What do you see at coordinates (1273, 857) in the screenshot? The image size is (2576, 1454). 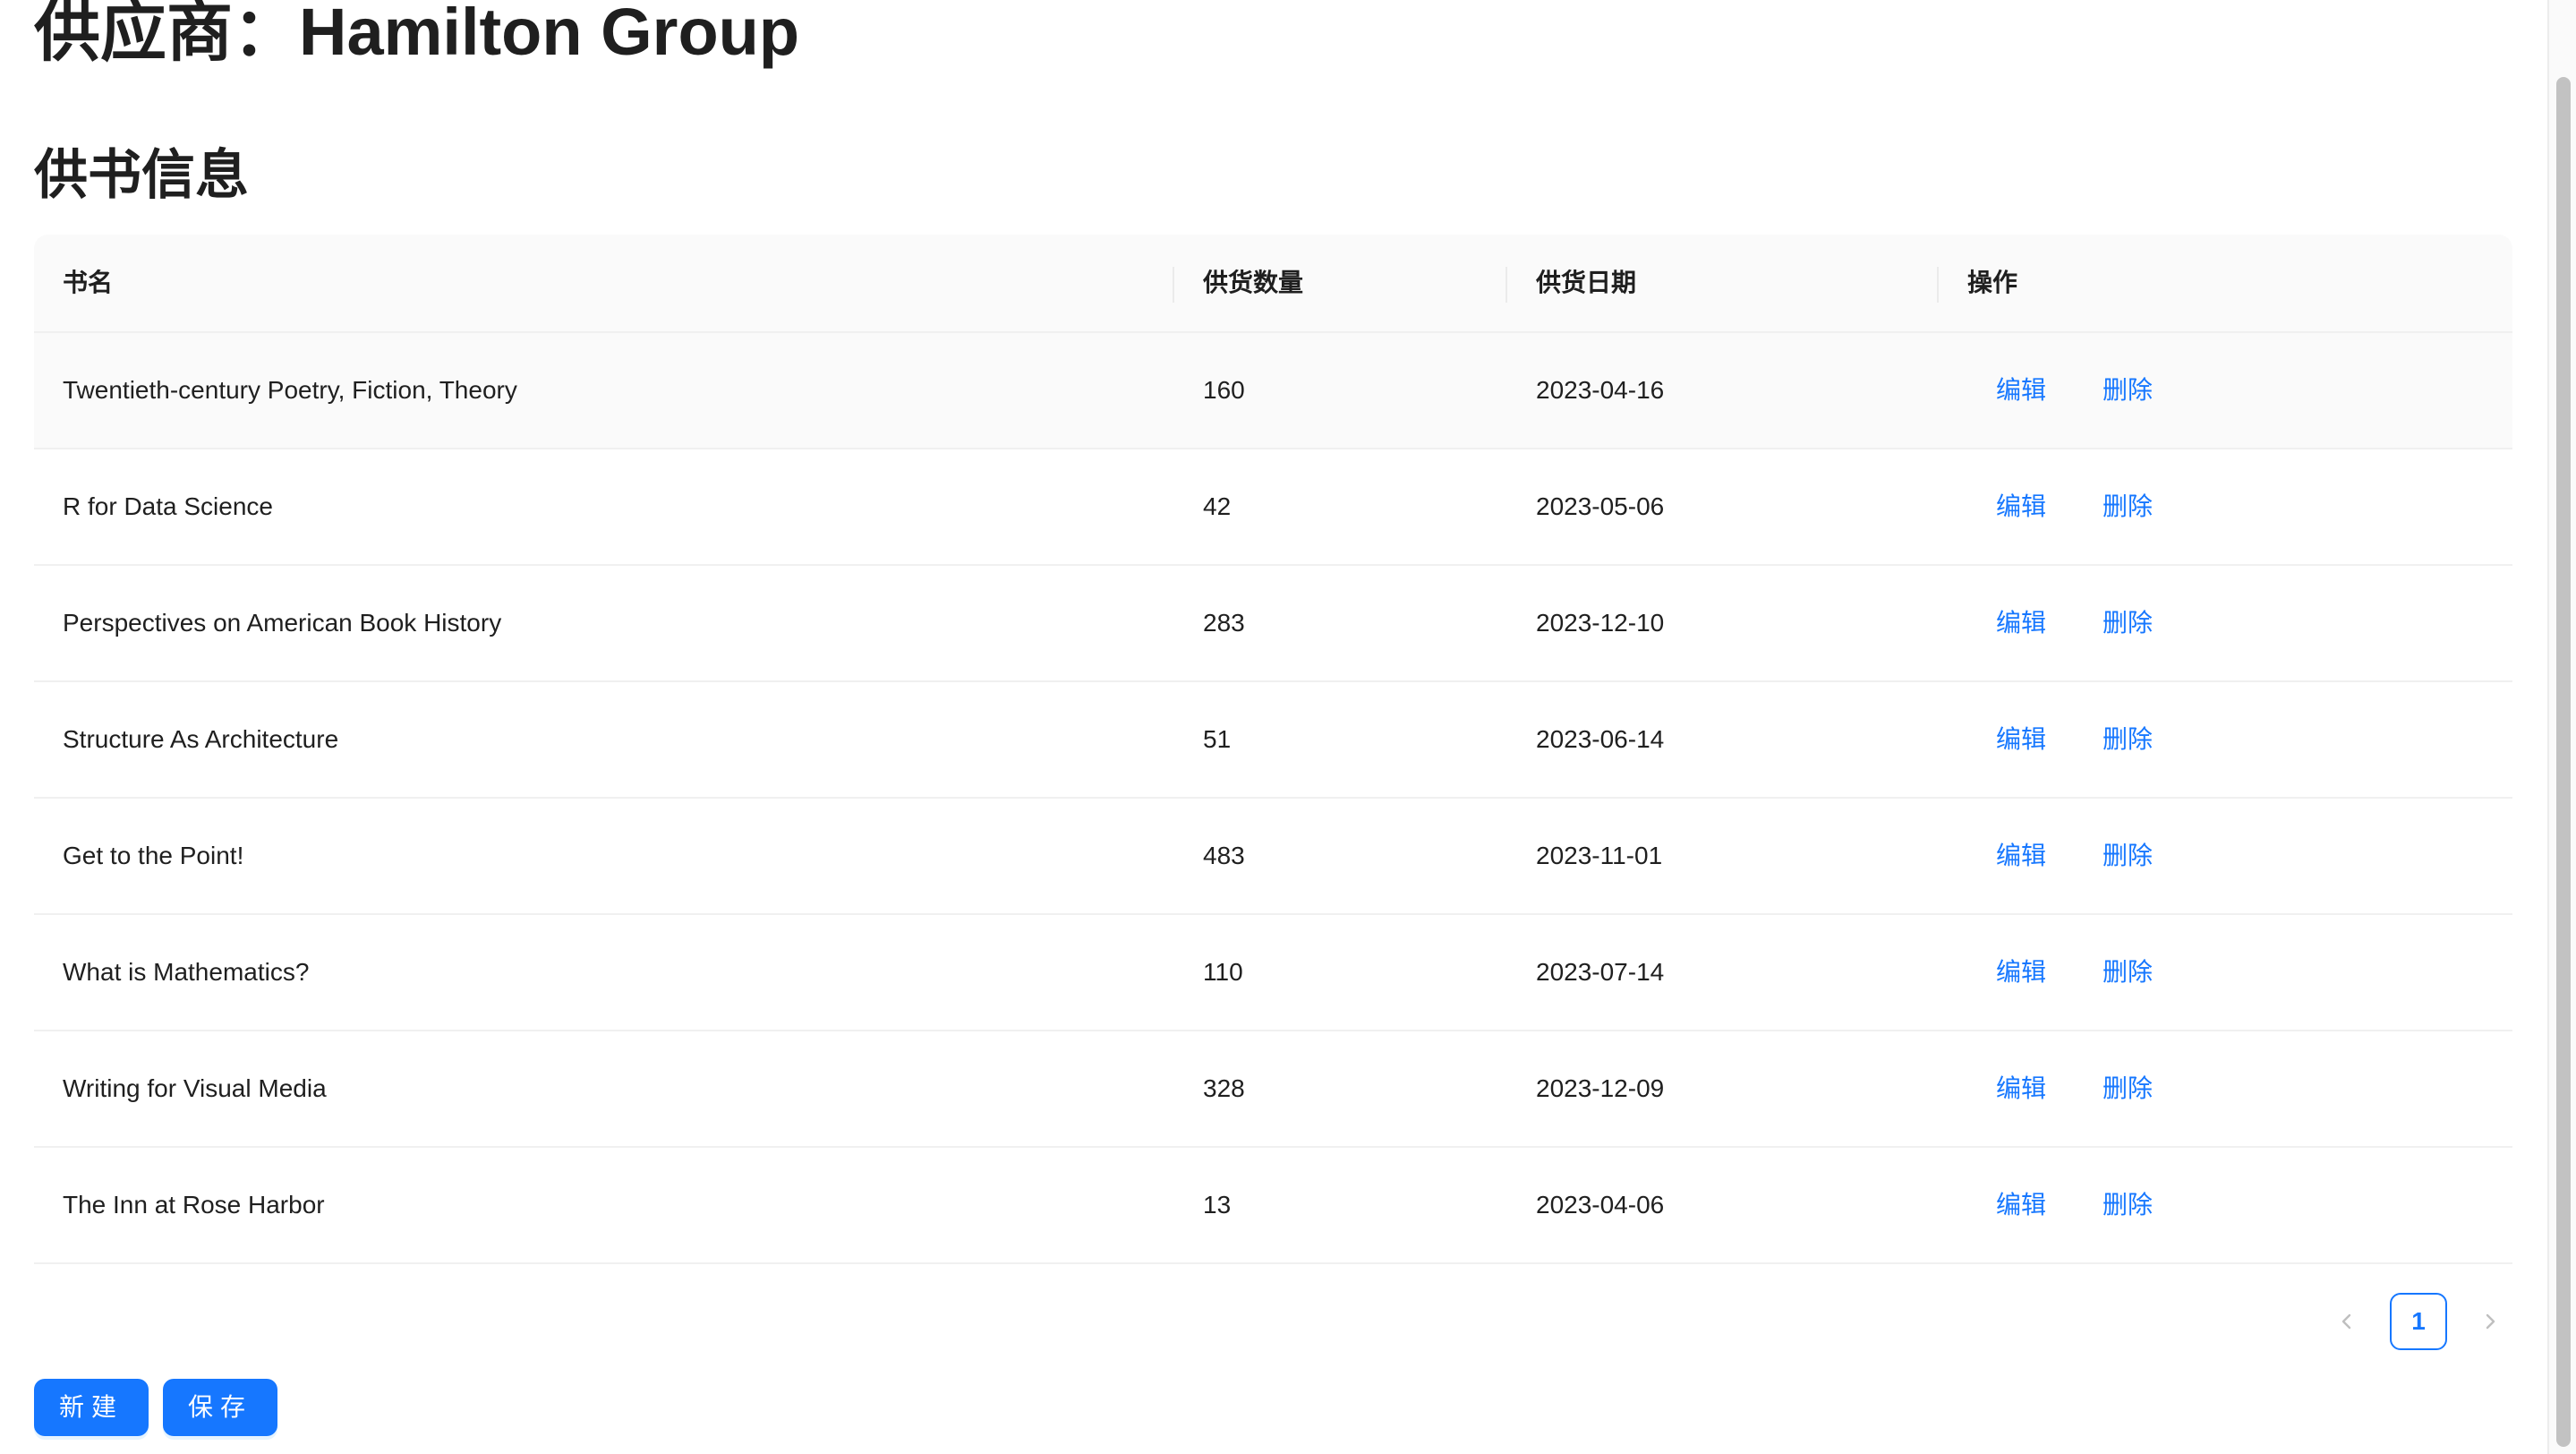 I see `table-row: Get to the Point! 483 2023-11-01 编辑 删除` at bounding box center [1273, 857].